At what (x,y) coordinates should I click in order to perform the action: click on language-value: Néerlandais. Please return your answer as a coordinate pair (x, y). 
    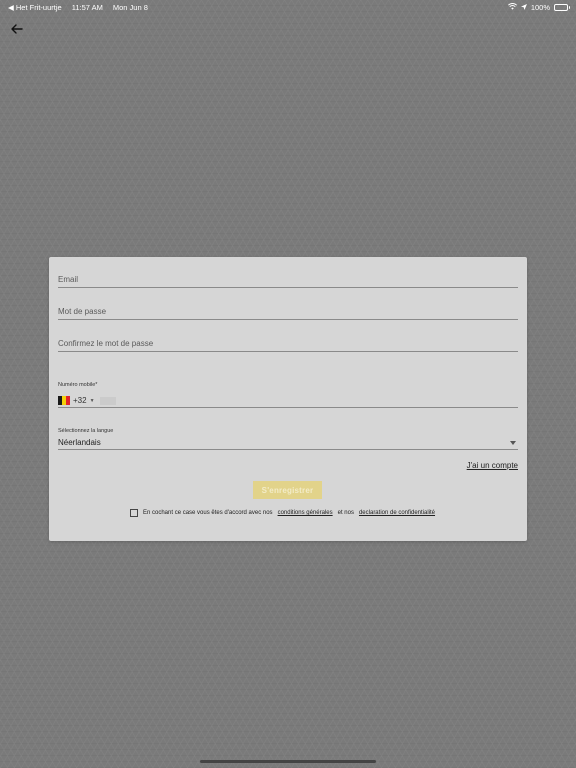
    Looking at the image, I should click on (79, 442).